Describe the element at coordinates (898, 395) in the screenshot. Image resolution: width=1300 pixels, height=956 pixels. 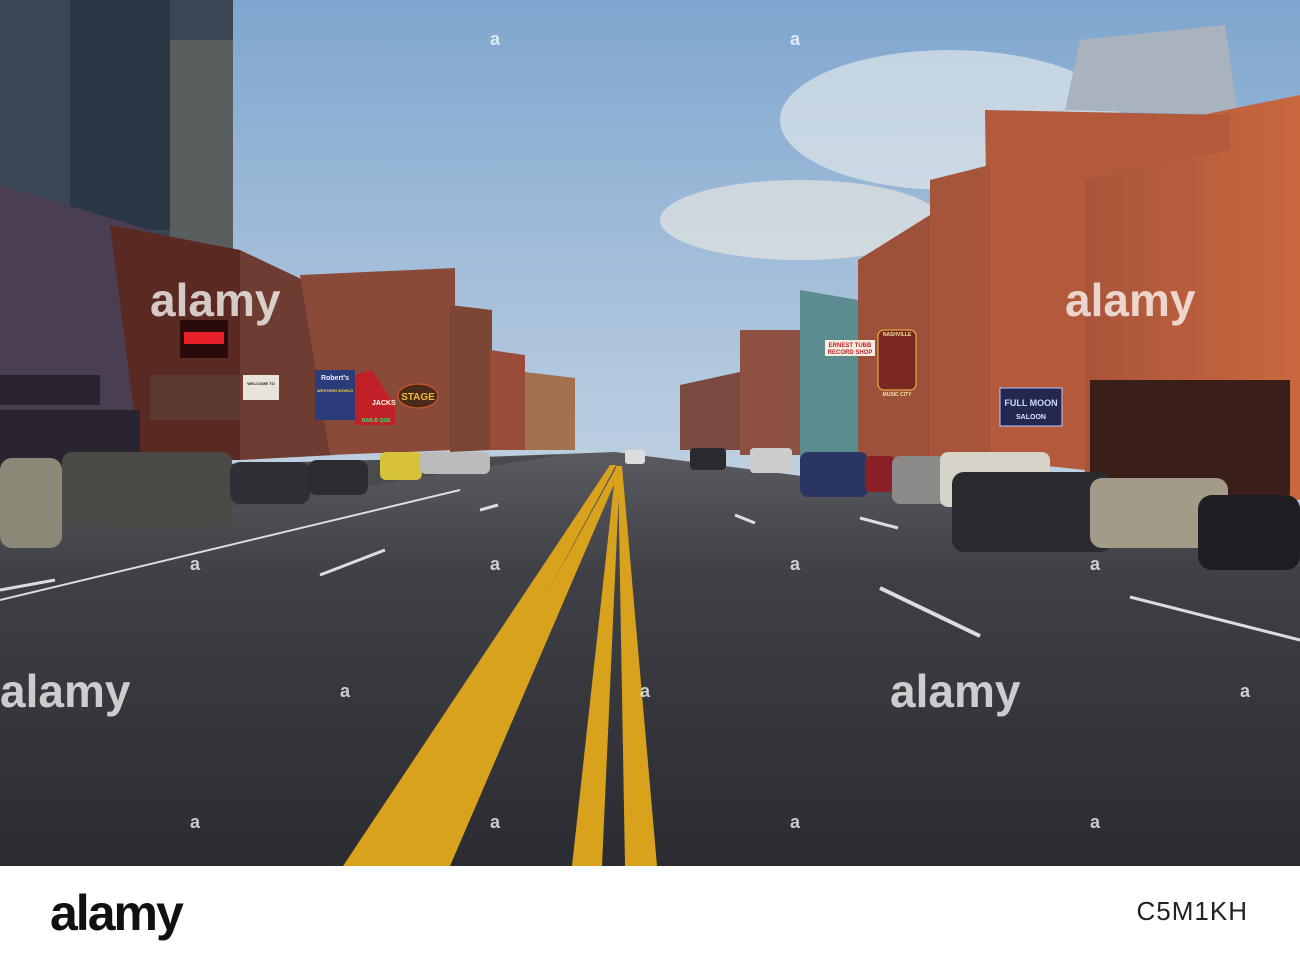
I see `sign-music-city: MUSIC CITY` at that location.